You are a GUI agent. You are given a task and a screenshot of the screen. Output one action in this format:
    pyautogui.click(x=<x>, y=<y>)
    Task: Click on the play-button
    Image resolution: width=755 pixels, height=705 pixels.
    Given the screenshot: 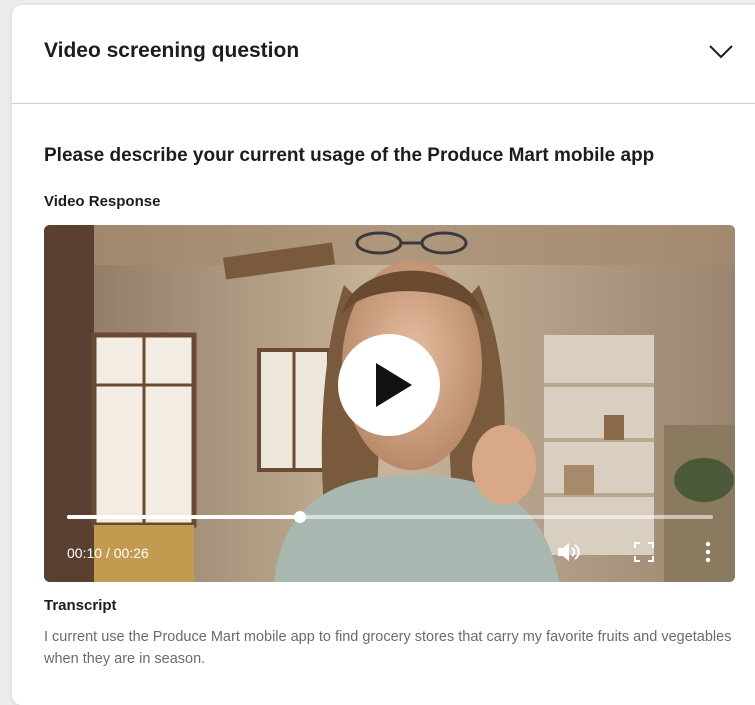 What is the action you would take?
    pyautogui.click(x=389, y=385)
    